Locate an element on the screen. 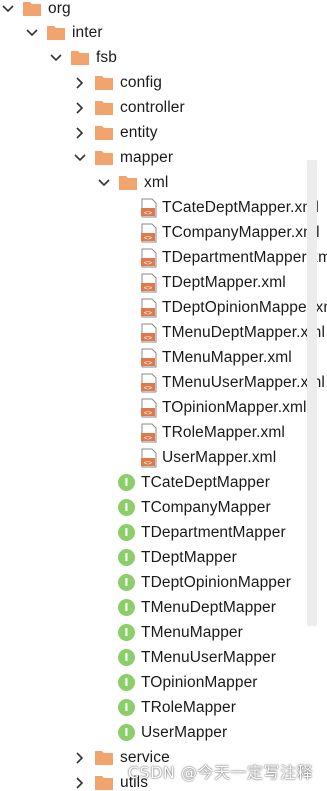 This screenshot has height=791, width=327. vertical-scrollbar is located at coordinates (312, 393).